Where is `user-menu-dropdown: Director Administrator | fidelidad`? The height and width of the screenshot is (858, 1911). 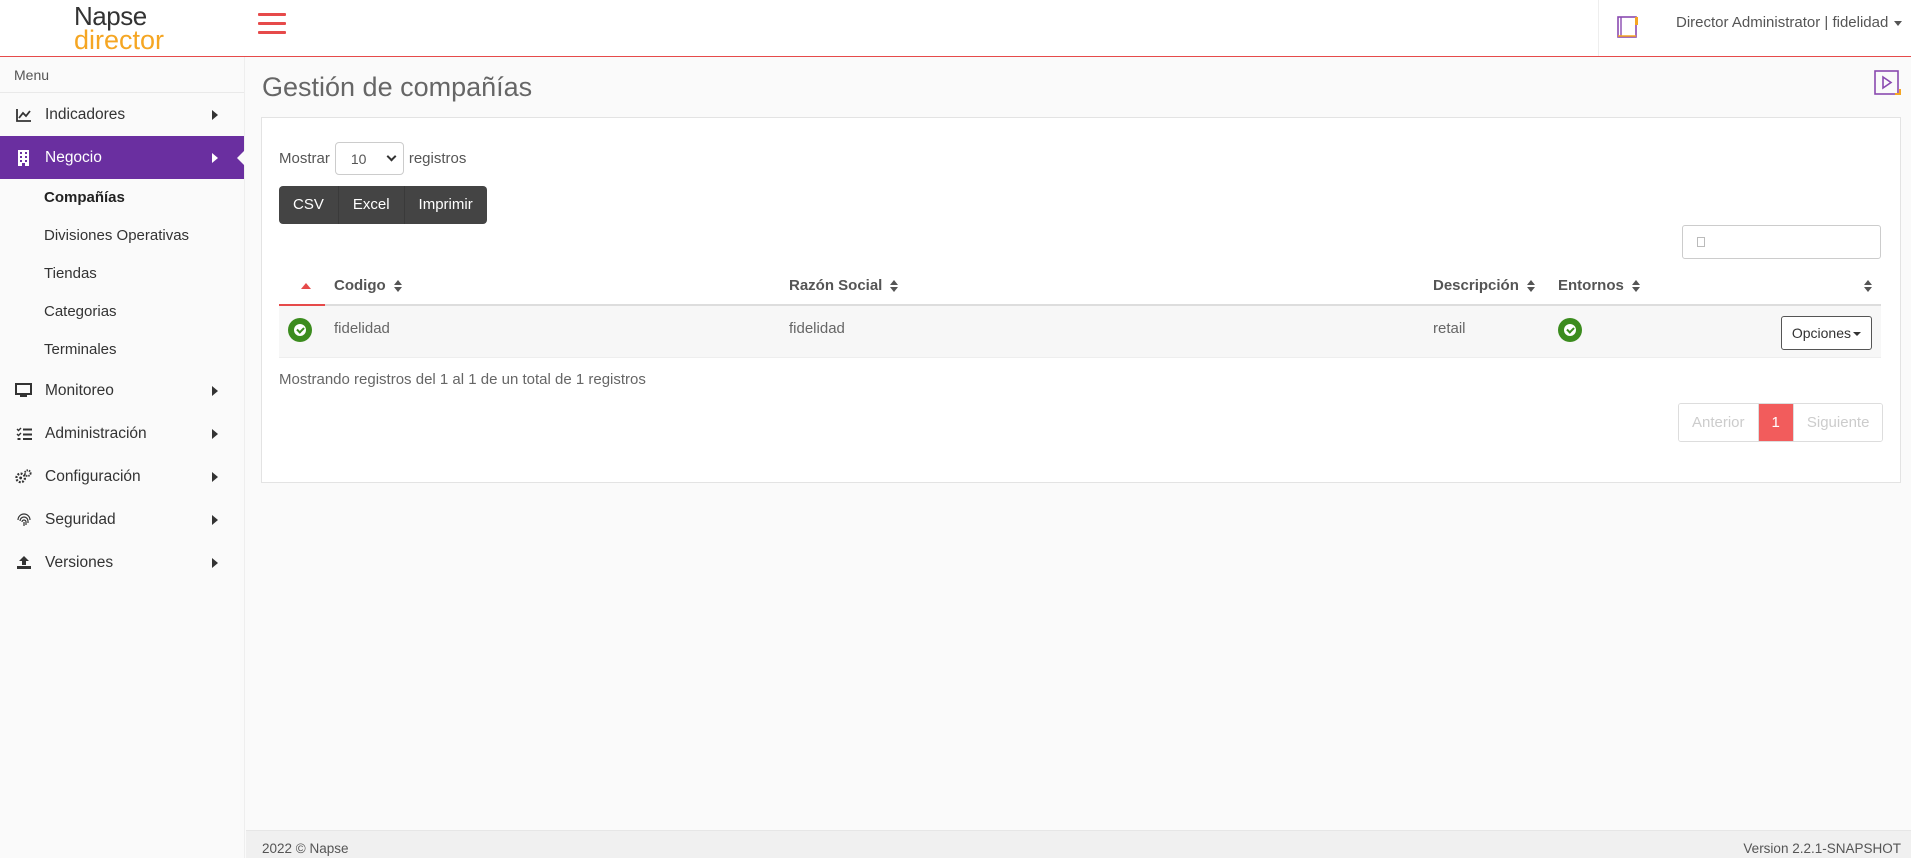
user-menu-dropdown: Director Administrator | fidelidad is located at coordinates (1789, 22).